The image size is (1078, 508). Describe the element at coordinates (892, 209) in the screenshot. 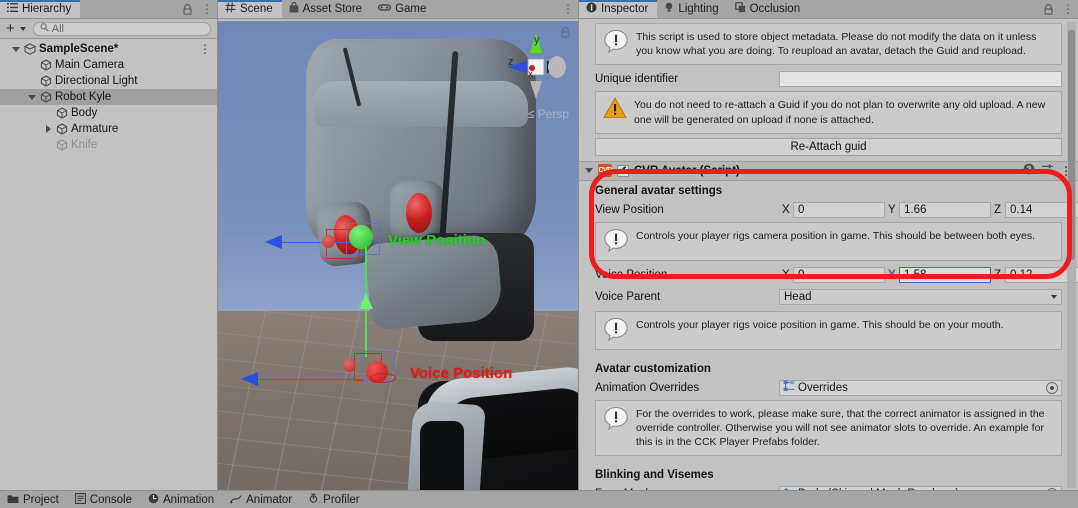

I see `view-position-y-axis-label: Y` at that location.